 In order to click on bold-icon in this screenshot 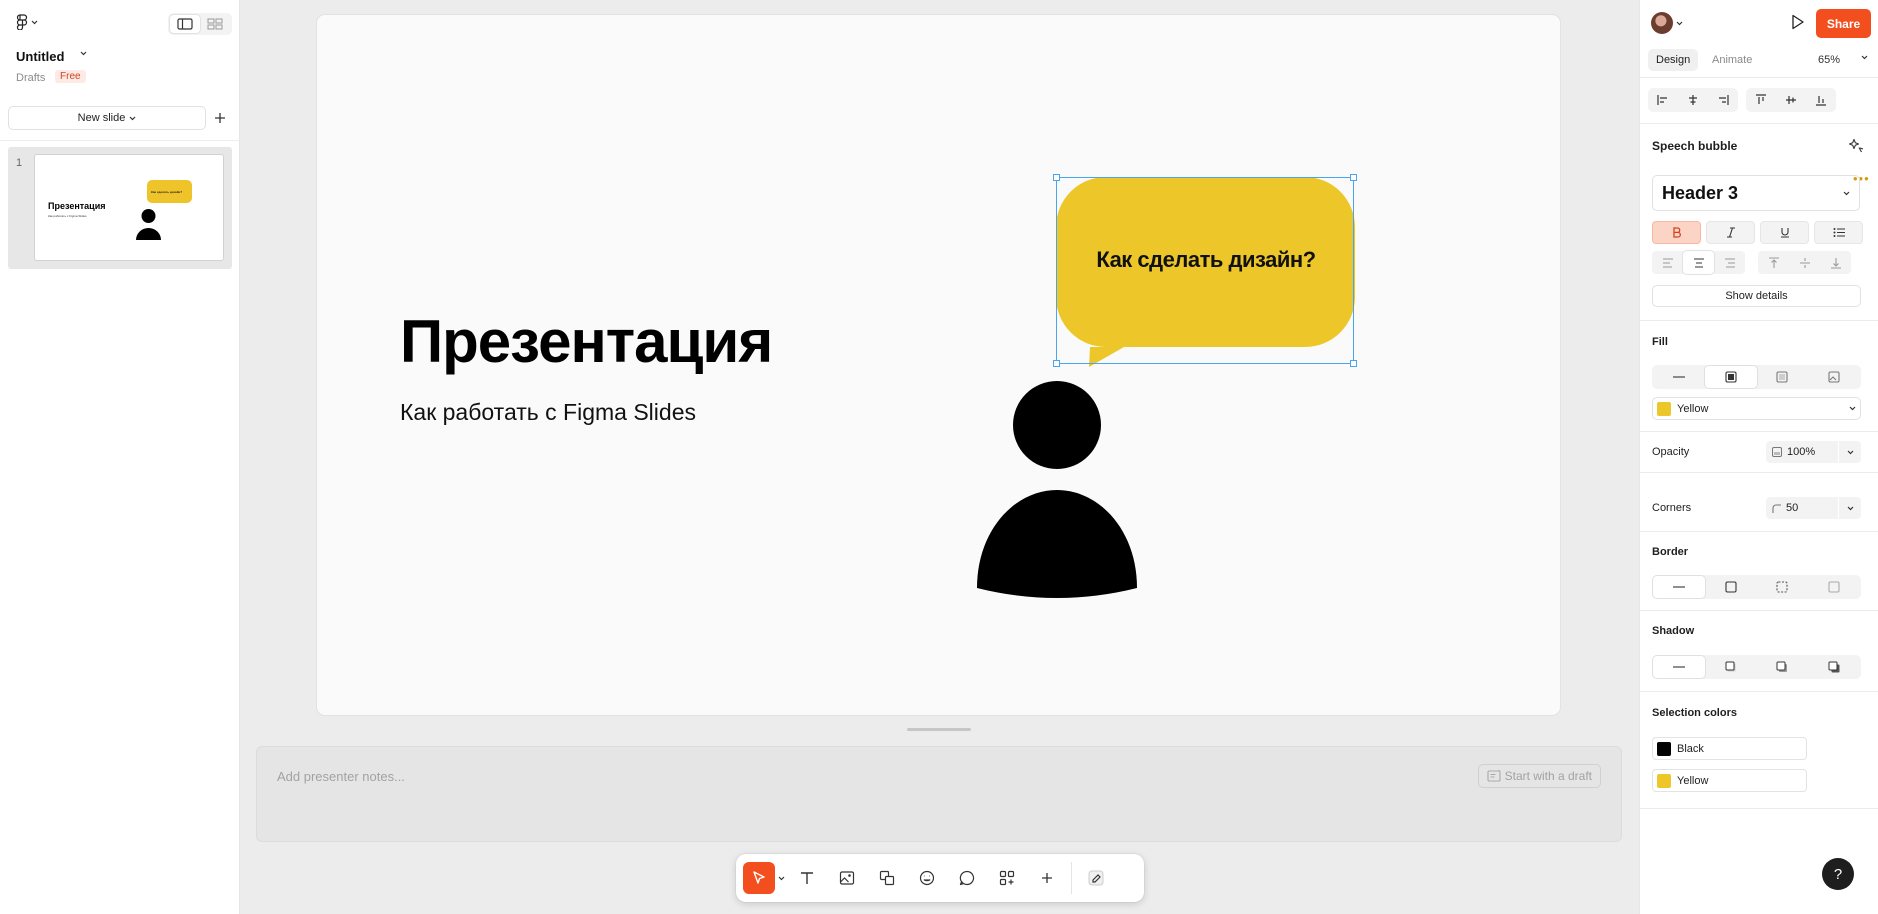, I will do `click(1677, 232)`.